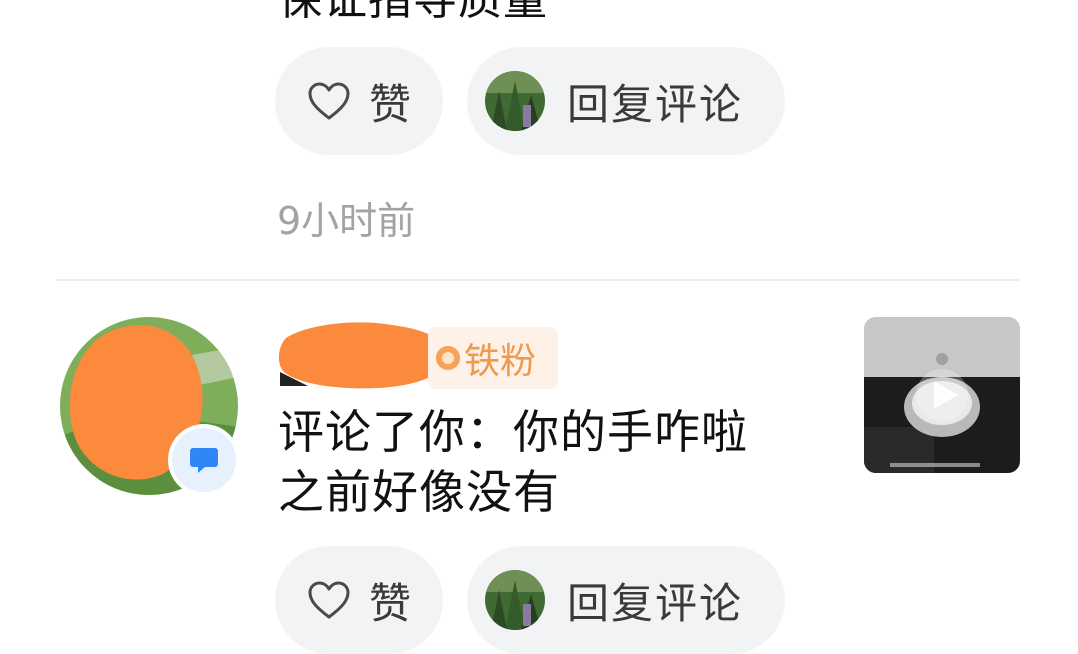 This screenshot has height=654, width=1078. I want to click on previous-comment-text: 保证指导质量, so click(413, 13).